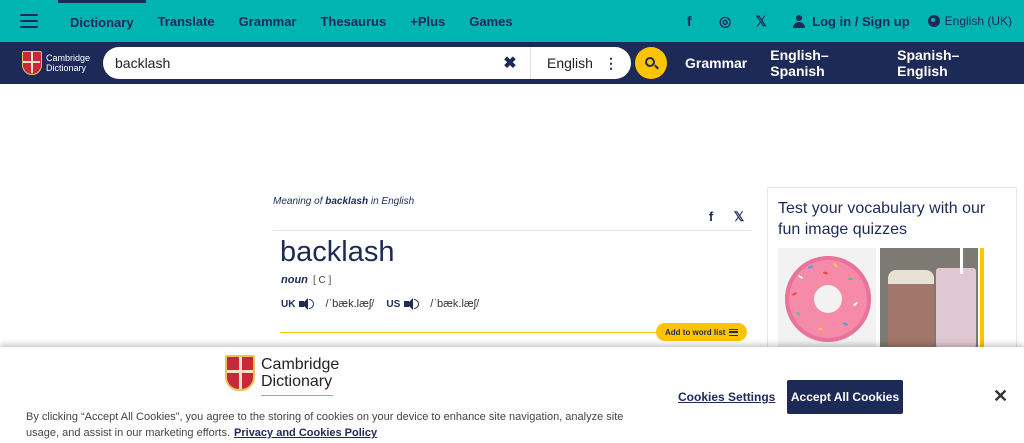 This screenshot has height=443, width=1024. I want to click on search-button, so click(651, 63).